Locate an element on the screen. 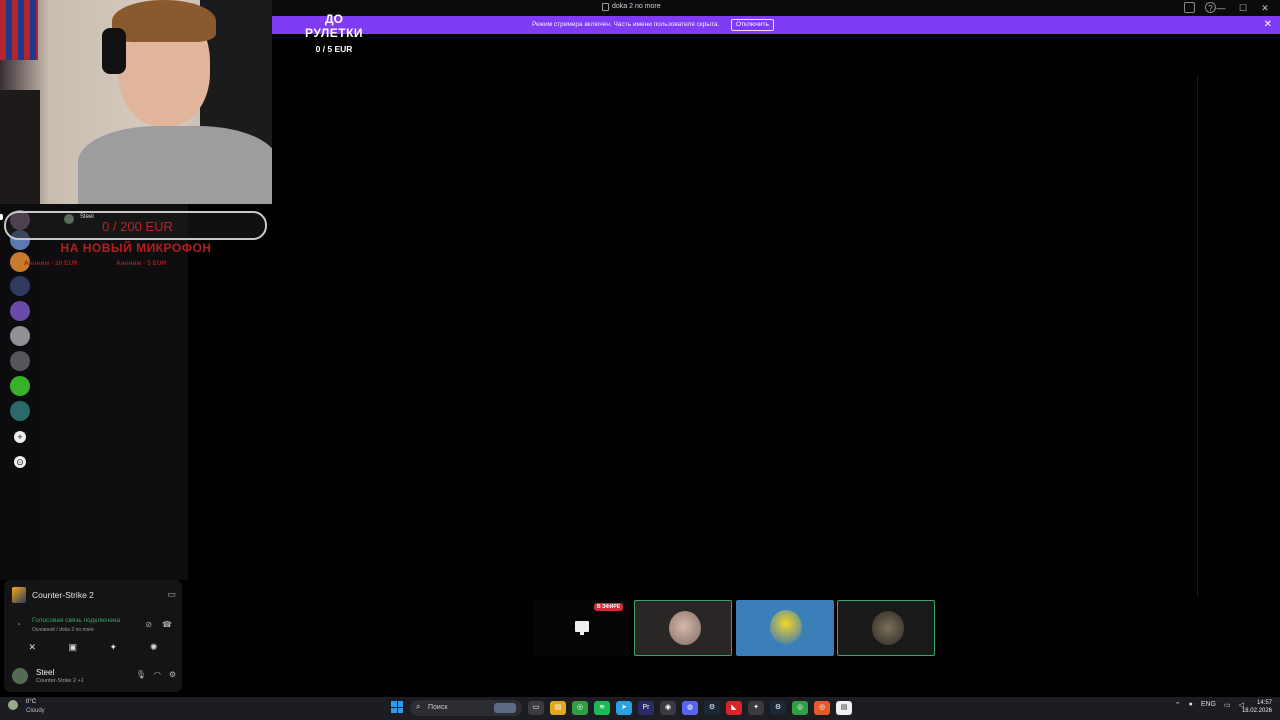 This screenshot has height=720, width=1280. window-controls: — ☐ ✕ is located at coordinates (1243, 8).